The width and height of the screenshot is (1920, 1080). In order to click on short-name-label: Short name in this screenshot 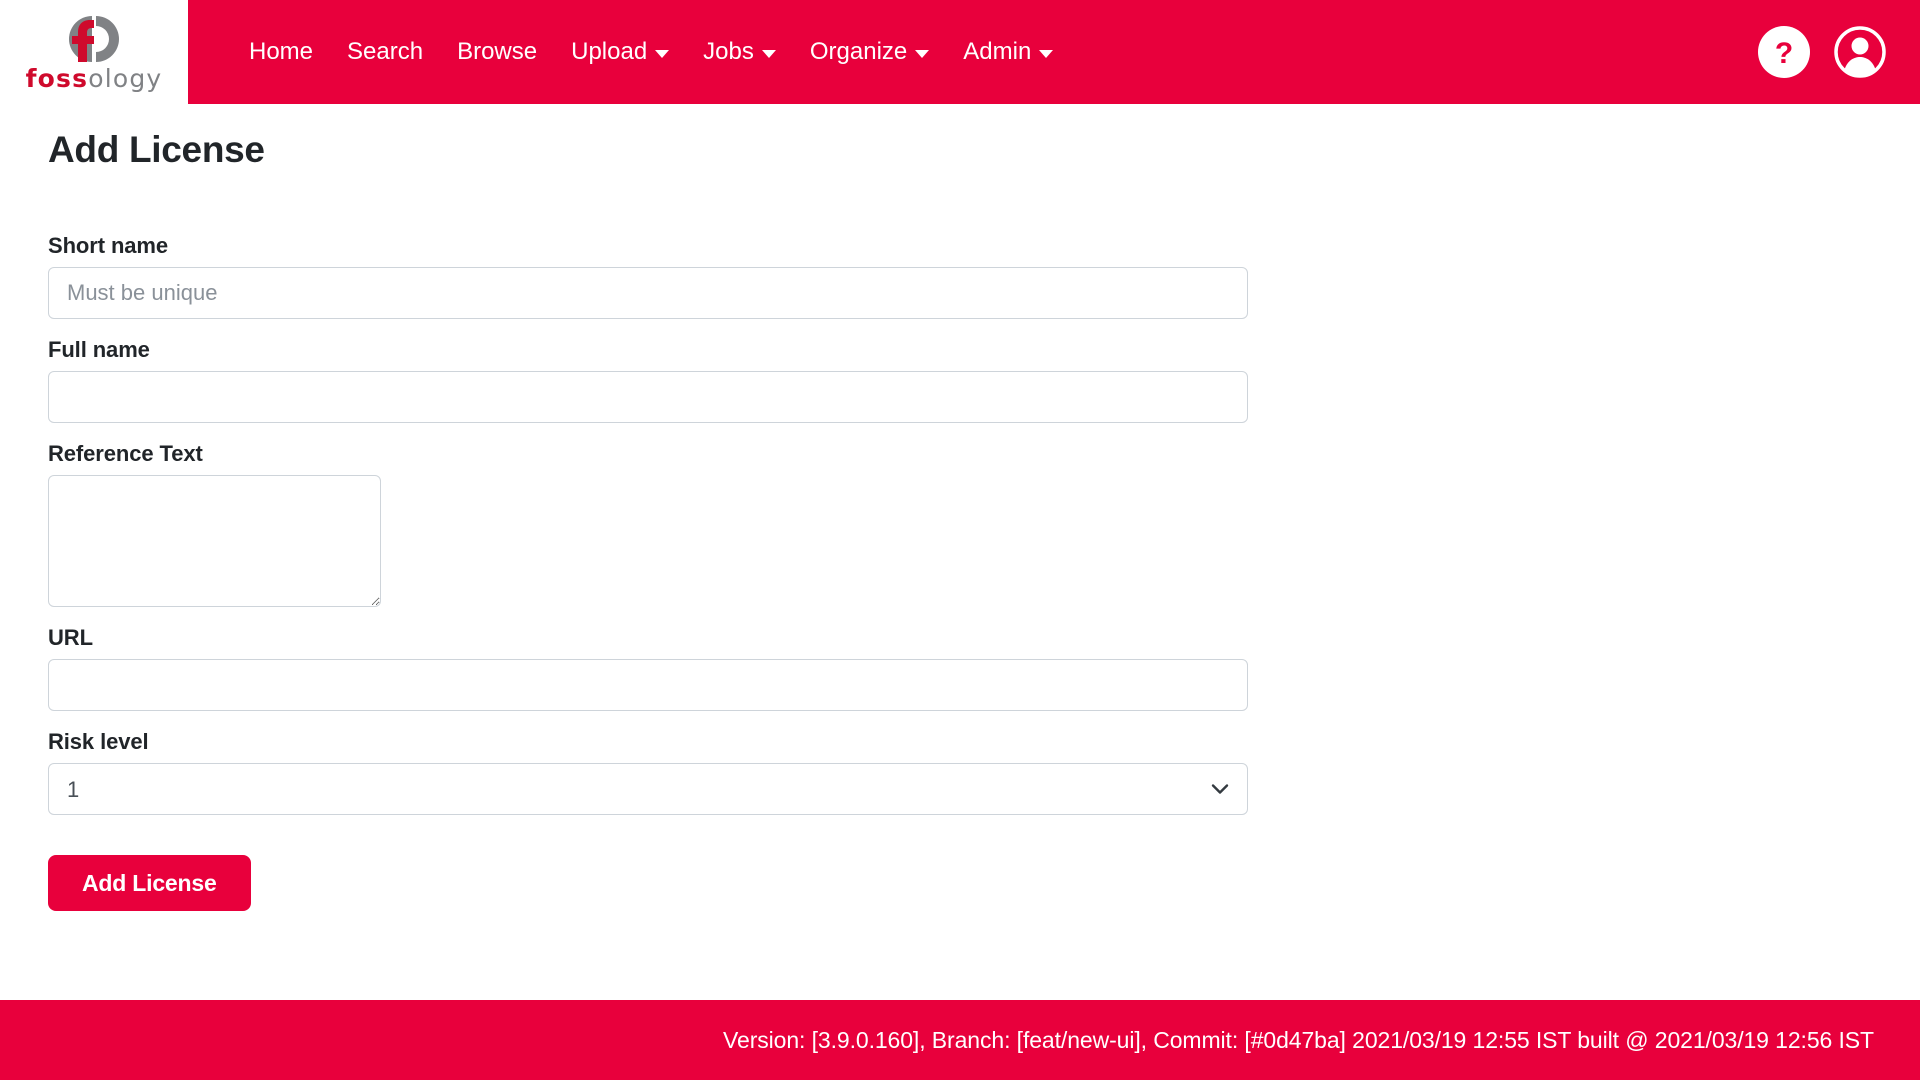, I will do `click(108, 245)`.